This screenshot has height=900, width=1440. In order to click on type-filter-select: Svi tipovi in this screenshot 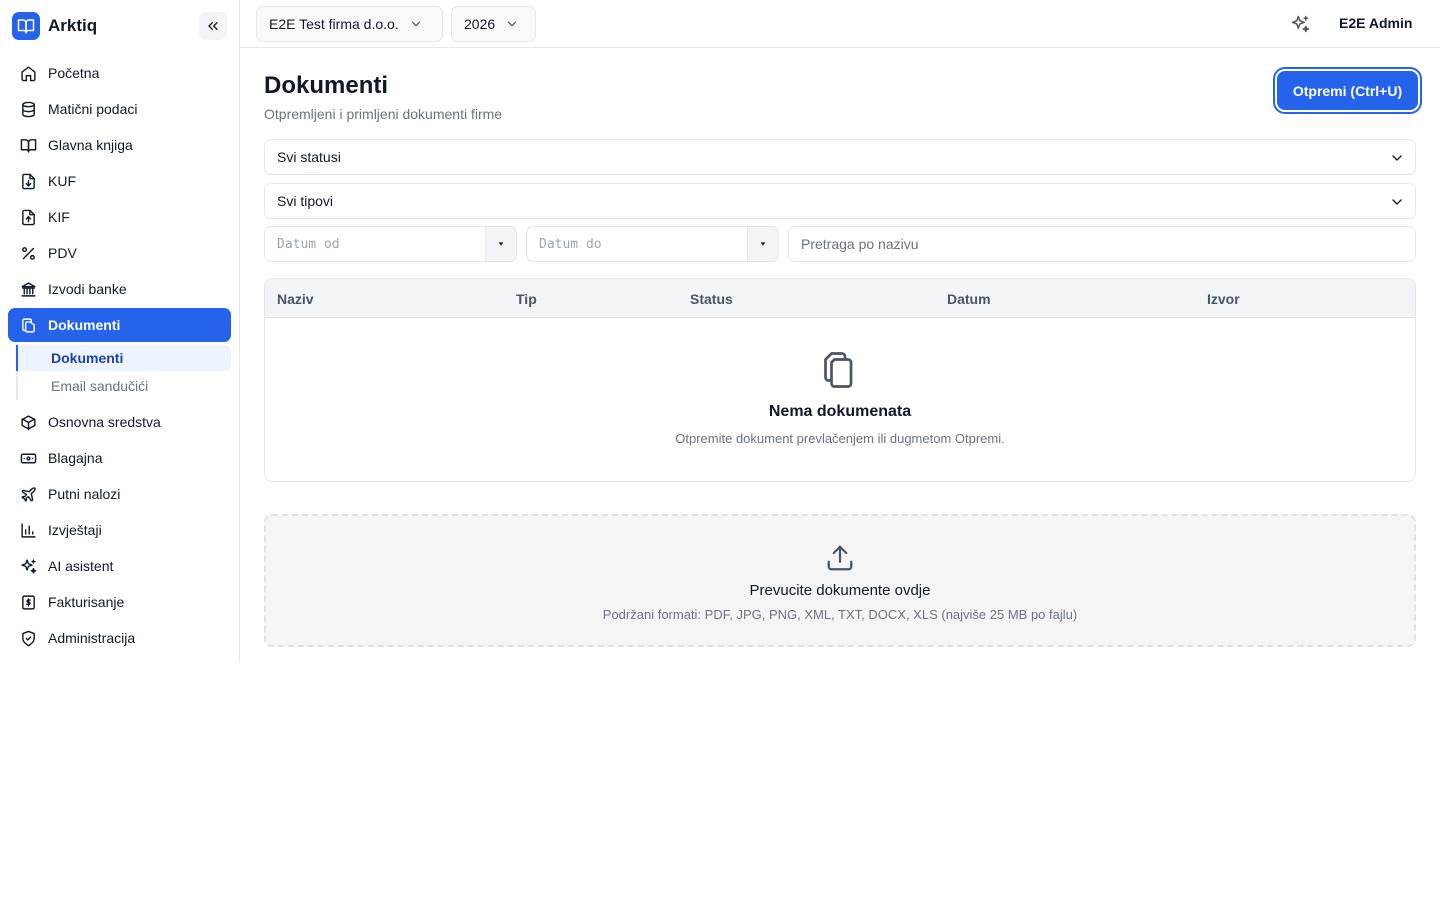, I will do `click(840, 201)`.